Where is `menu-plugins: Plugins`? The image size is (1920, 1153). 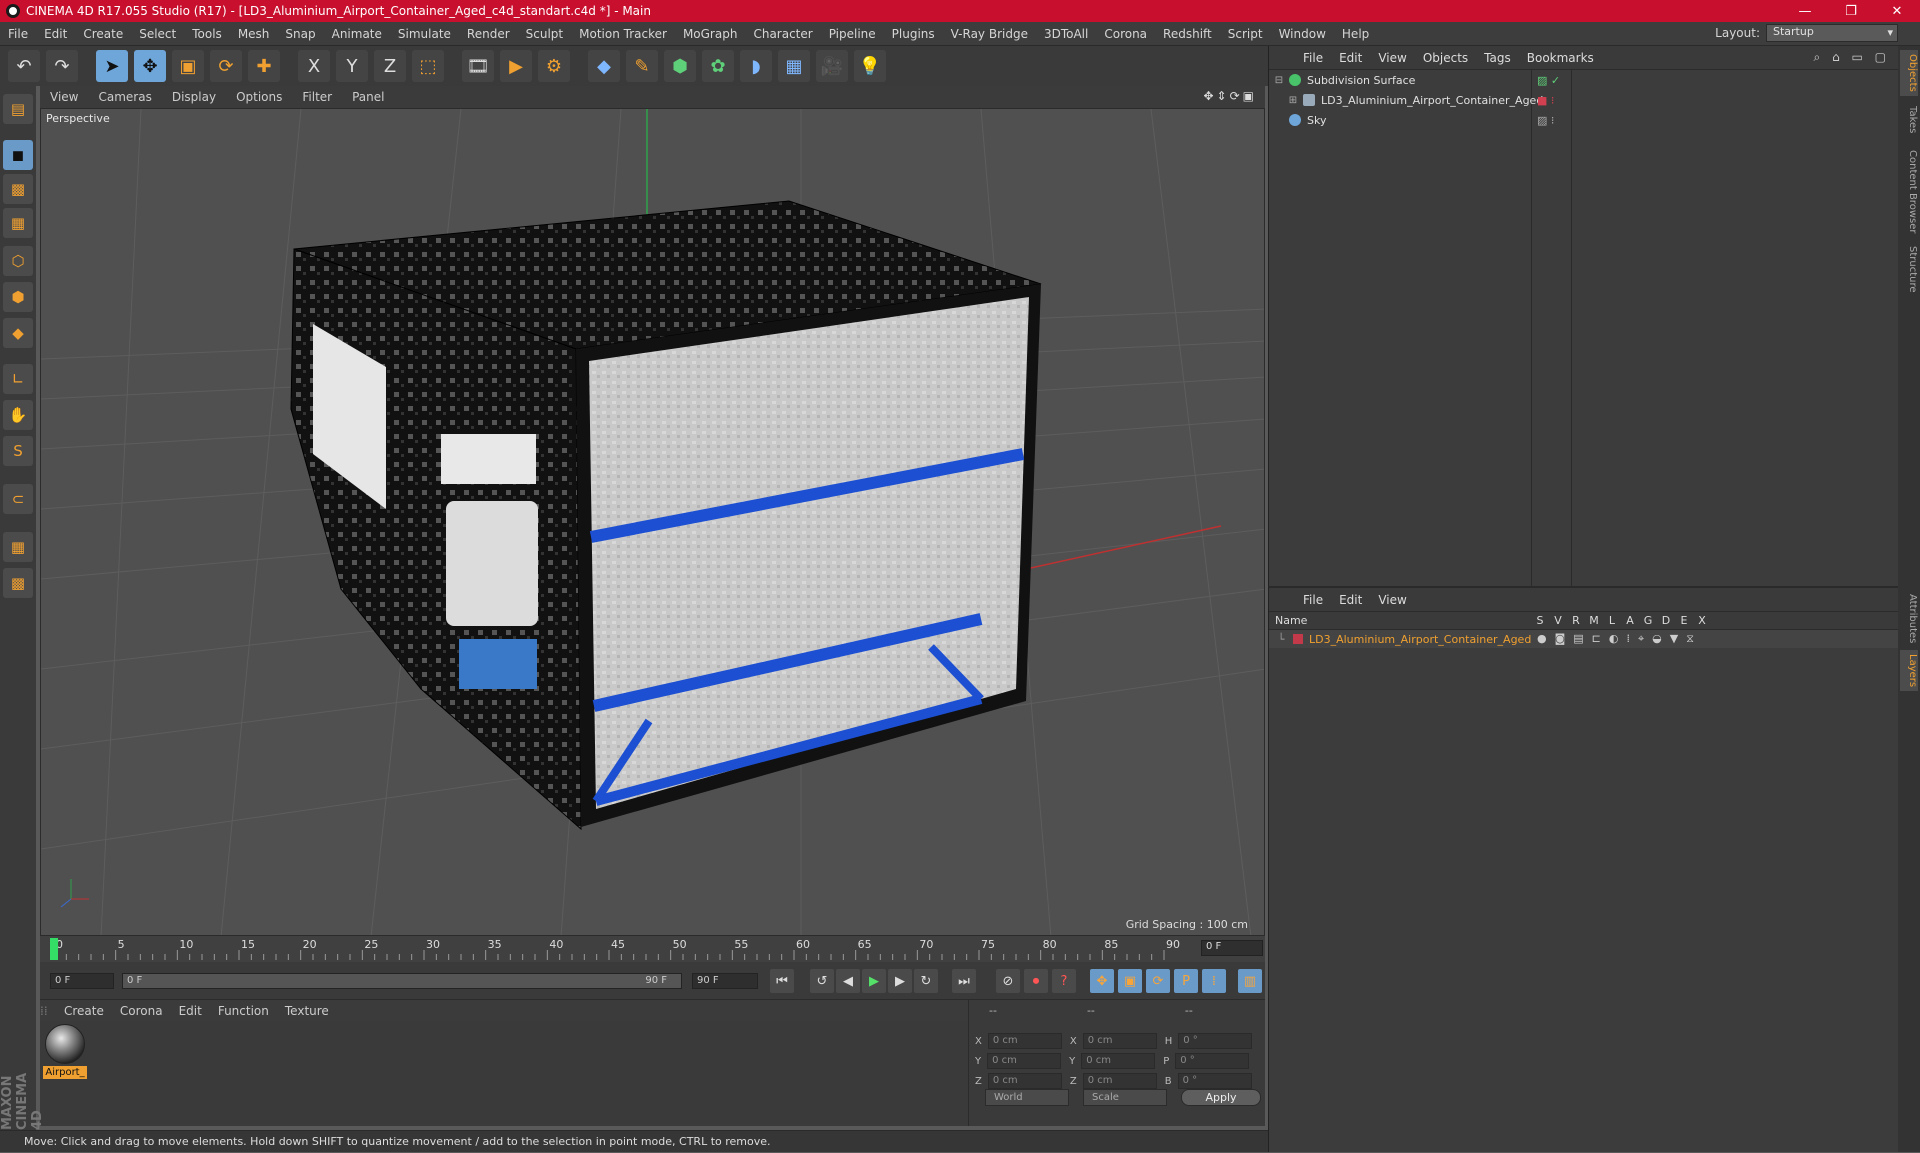 menu-plugins: Plugins is located at coordinates (913, 34).